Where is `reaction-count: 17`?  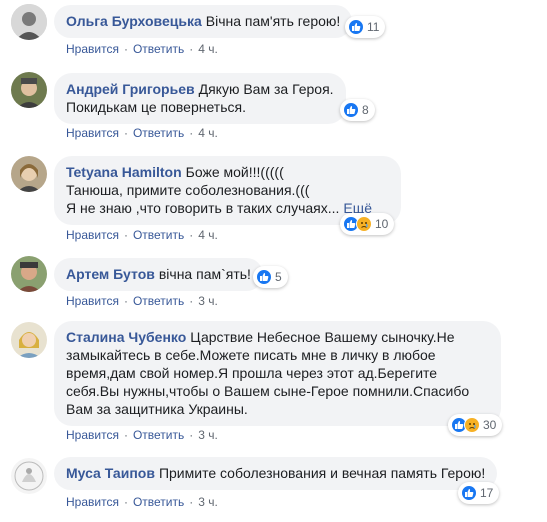 reaction-count: 17 is located at coordinates (487, 493).